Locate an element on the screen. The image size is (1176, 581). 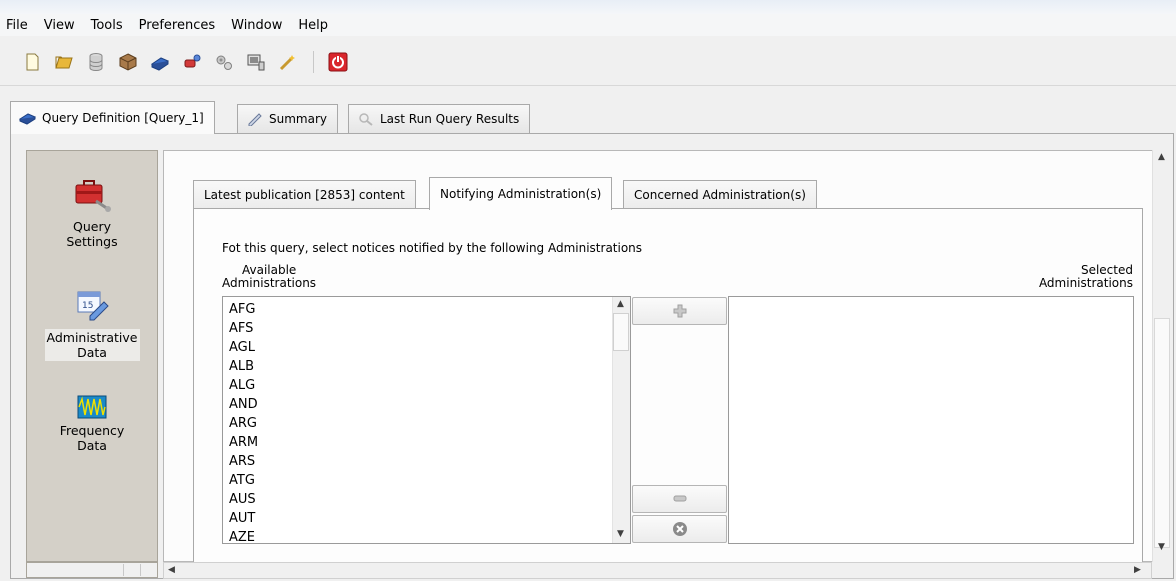
package-icon is located at coordinates (128, 62).